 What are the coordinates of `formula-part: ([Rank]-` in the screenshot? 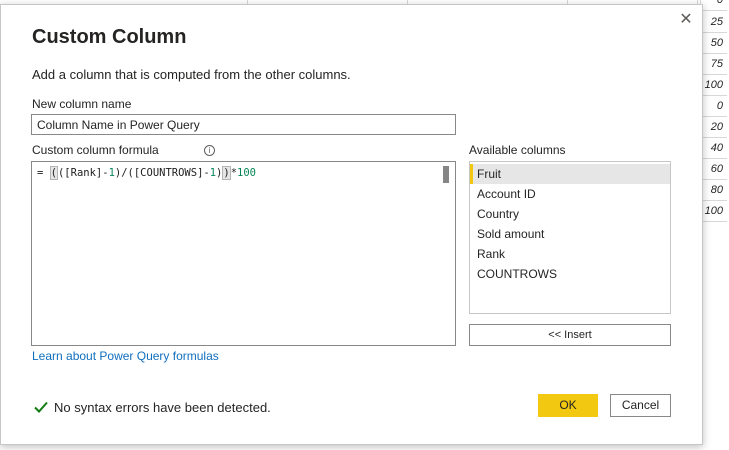 It's located at (83, 173).